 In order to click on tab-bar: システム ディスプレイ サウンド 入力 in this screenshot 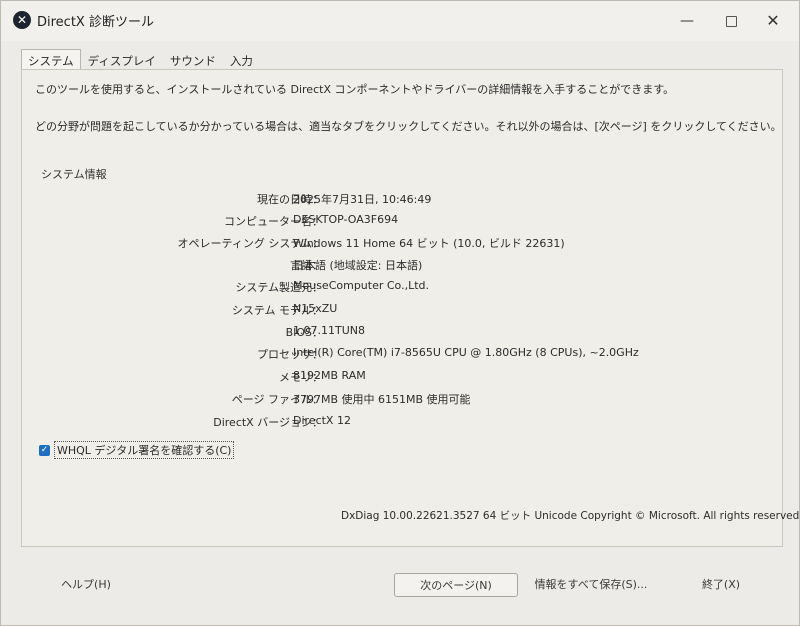, I will do `click(140, 59)`.